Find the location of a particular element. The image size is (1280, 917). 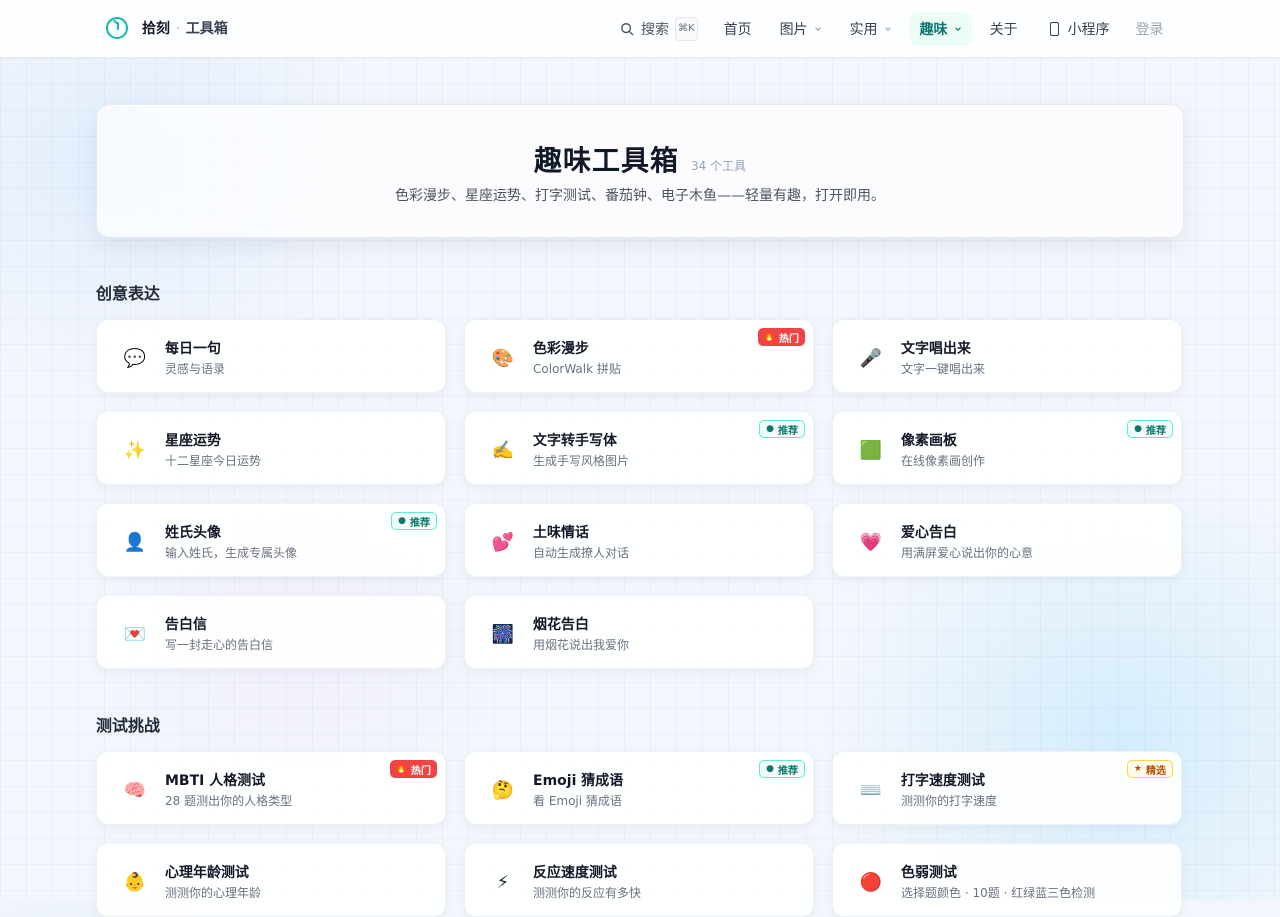

login-link: 登录 is located at coordinates (1150, 29).